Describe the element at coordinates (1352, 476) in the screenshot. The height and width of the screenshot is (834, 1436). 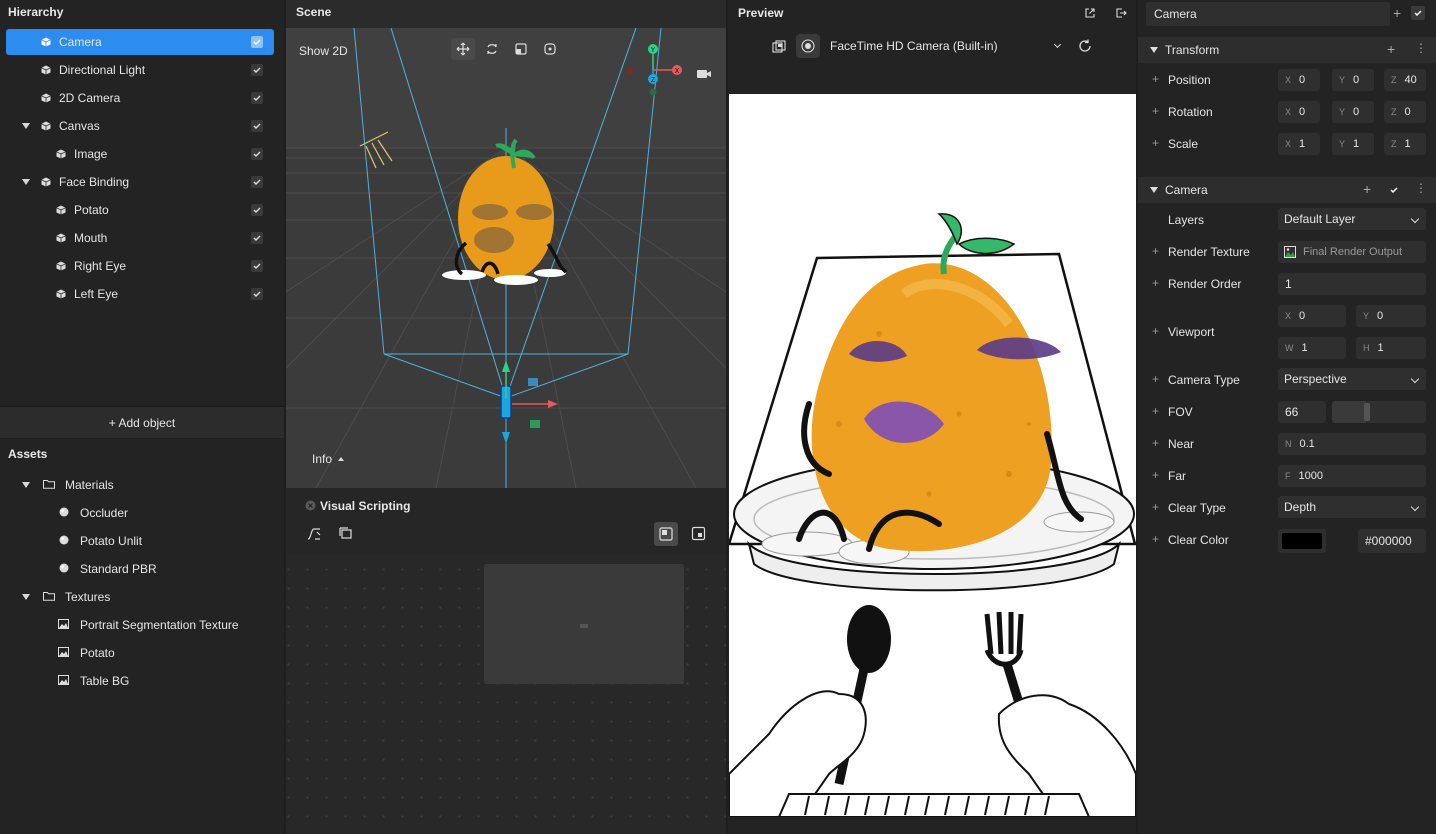
I see `far-field: F 1000` at that location.